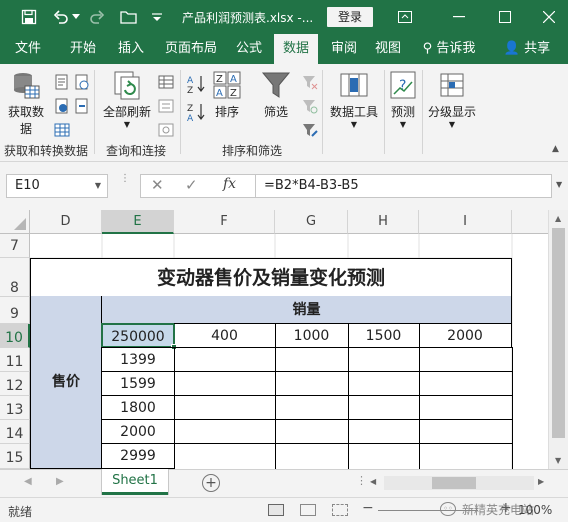 This screenshot has width=568, height=522. What do you see at coordinates (343, 408) in the screenshot?
I see `result-grid` at bounding box center [343, 408].